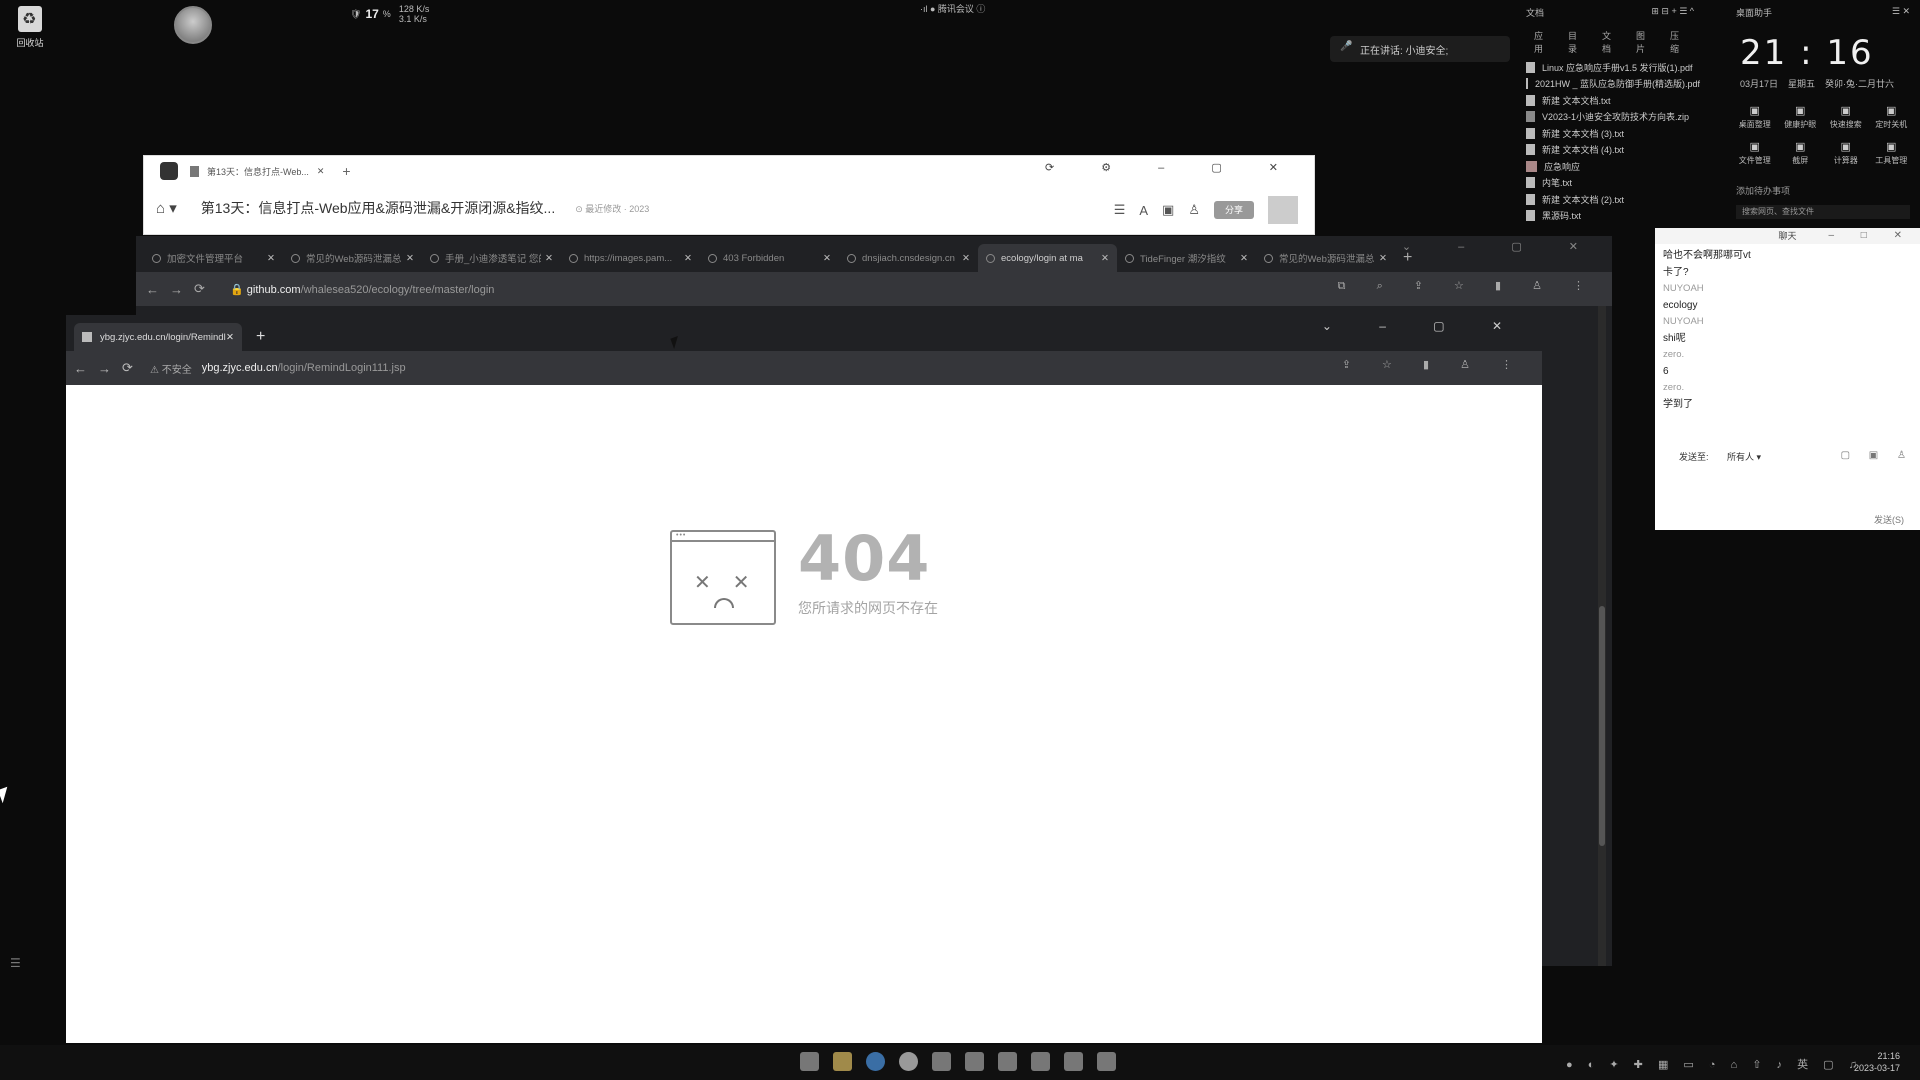  I want to click on edge-icon, so click(875, 1061).